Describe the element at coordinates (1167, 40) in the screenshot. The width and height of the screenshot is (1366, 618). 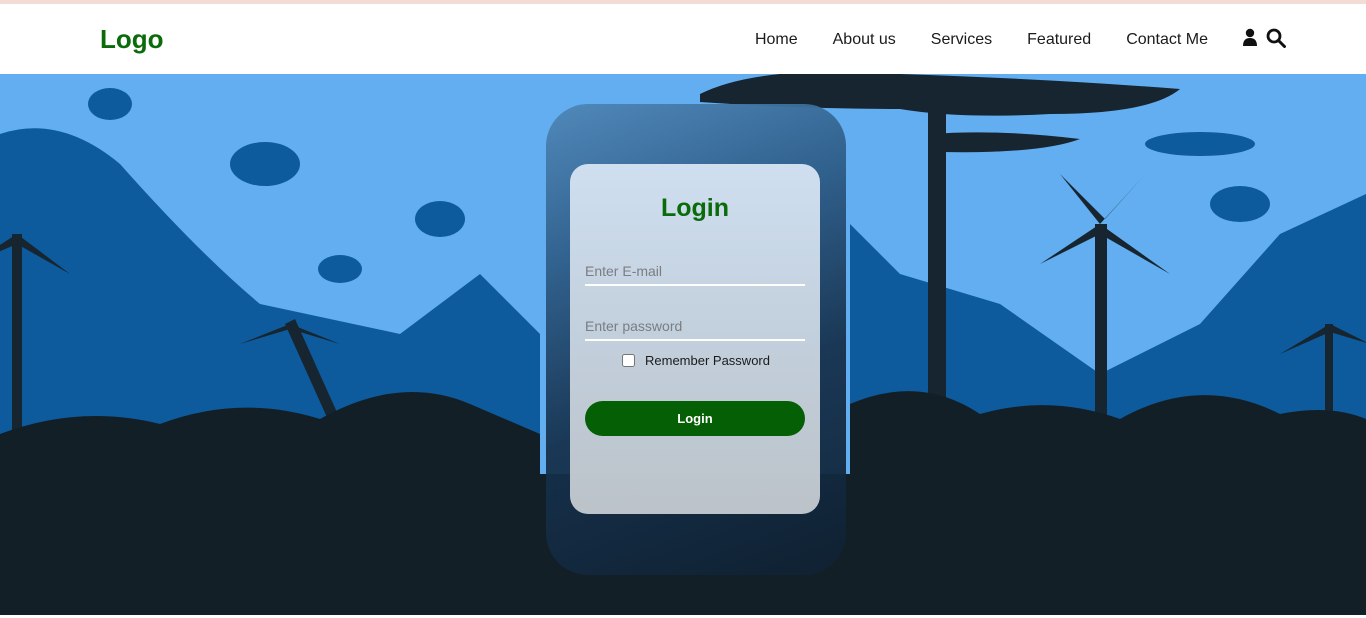
I see `nav-contact-me: Contact Me` at that location.